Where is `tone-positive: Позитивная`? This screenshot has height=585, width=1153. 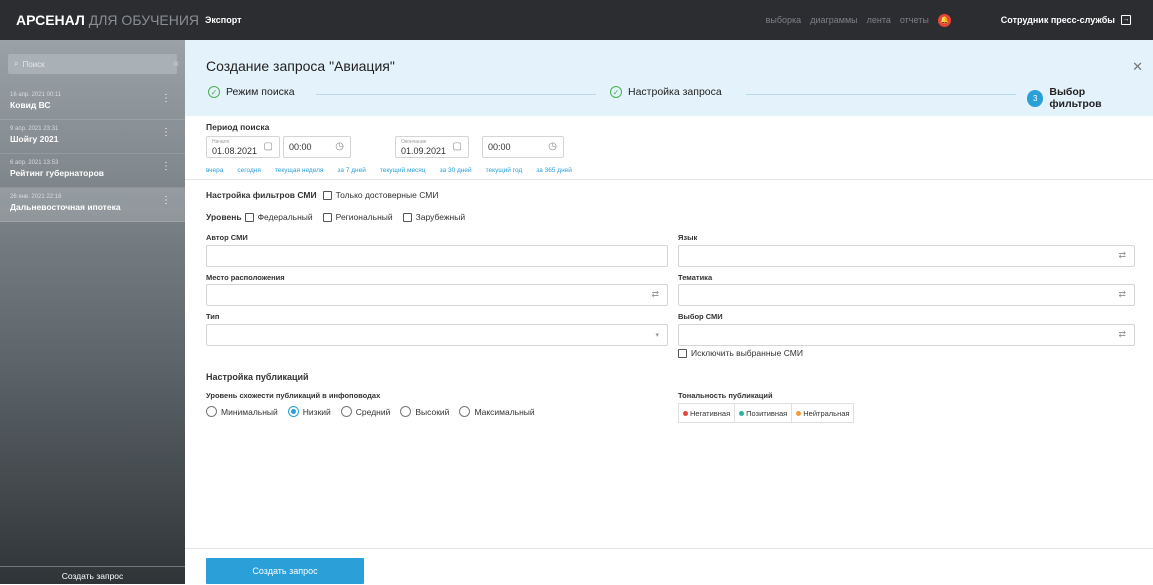
tone-positive: Позитивная is located at coordinates (764, 413).